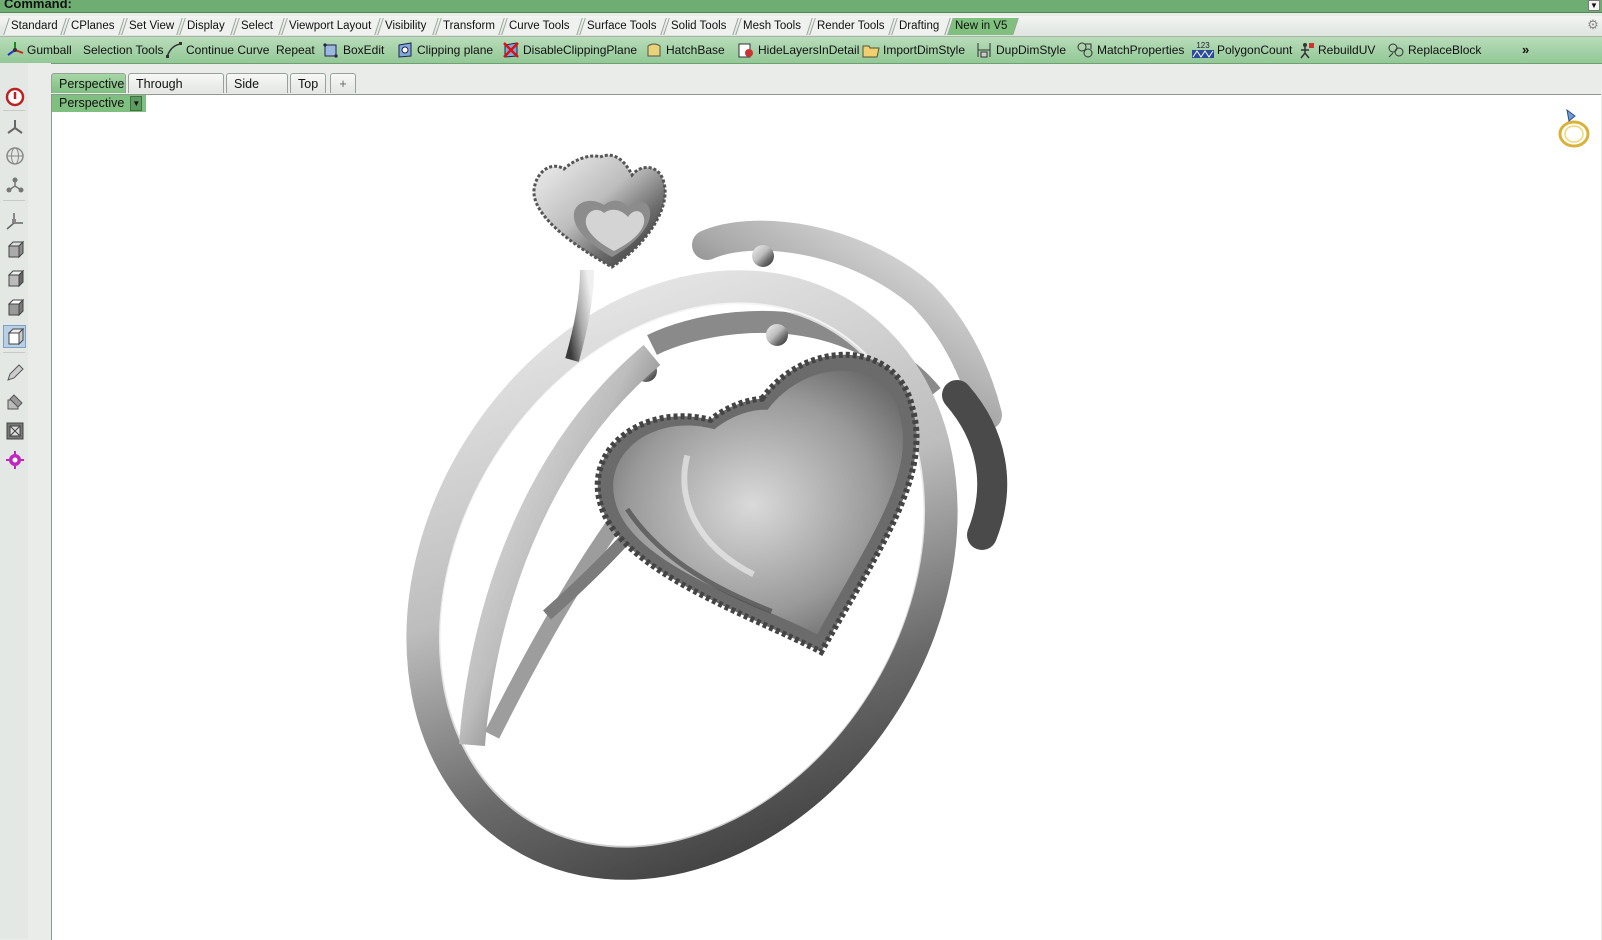 The height and width of the screenshot is (940, 1602). I want to click on tab-mesh-tools: Mesh Tools, so click(774, 26).